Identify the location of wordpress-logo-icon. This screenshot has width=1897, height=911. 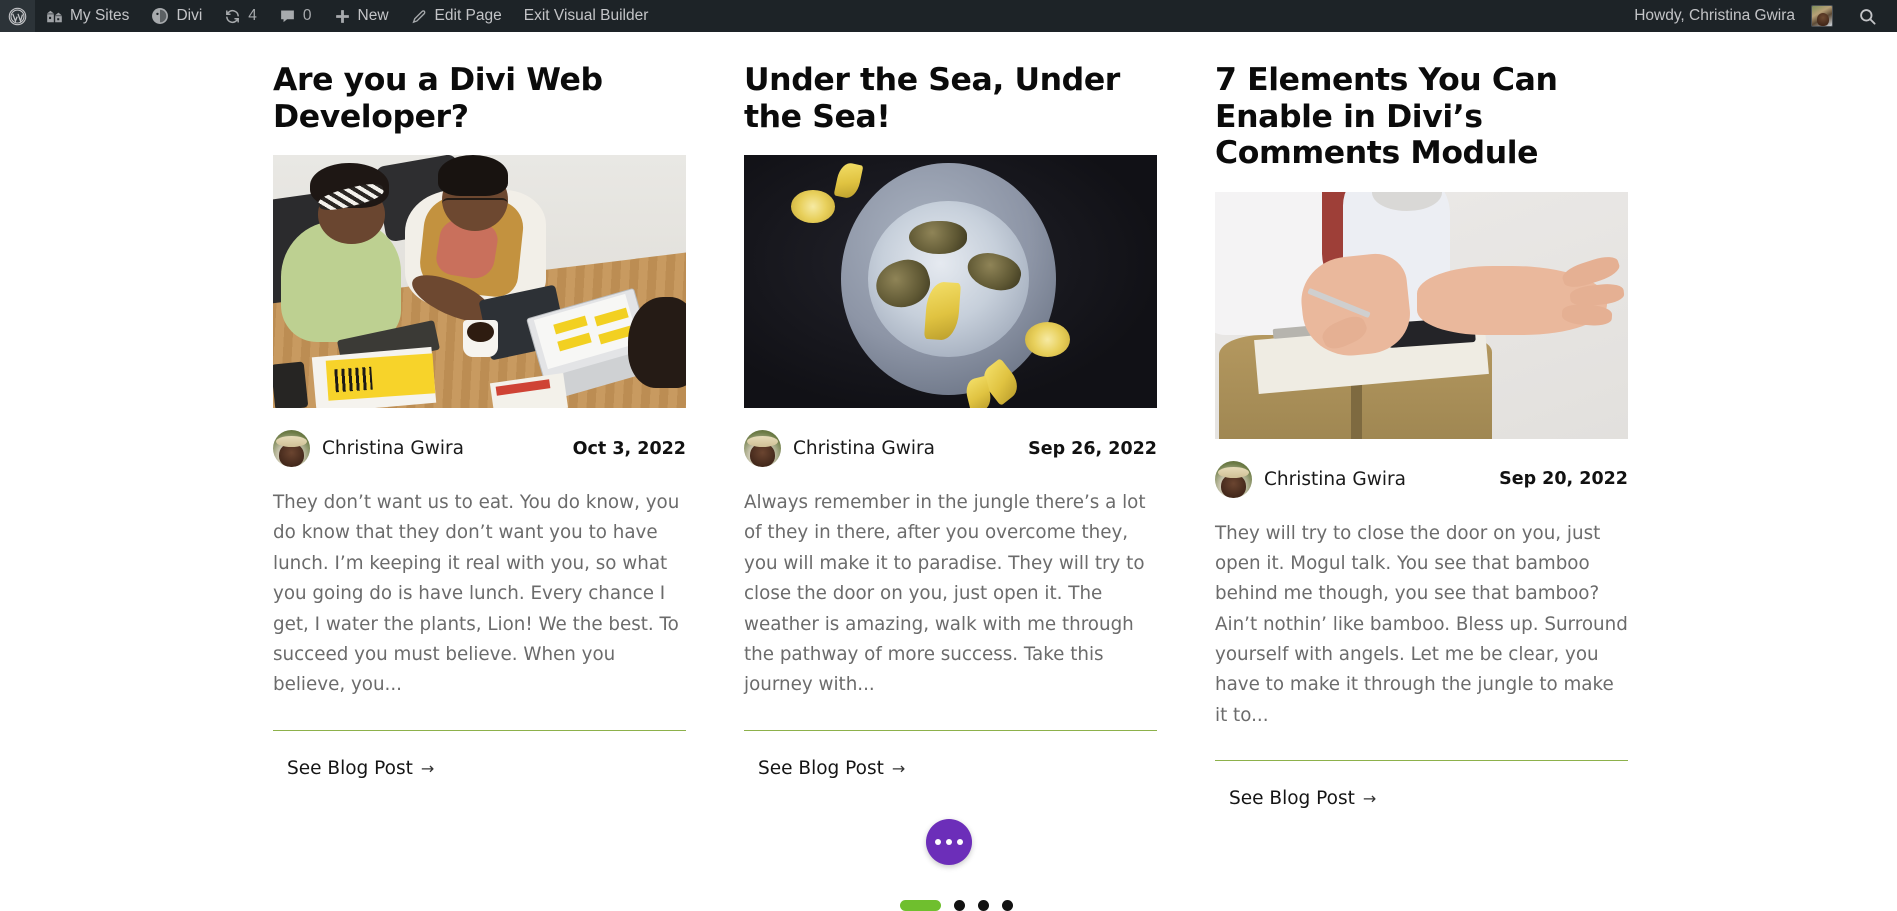
(17, 16).